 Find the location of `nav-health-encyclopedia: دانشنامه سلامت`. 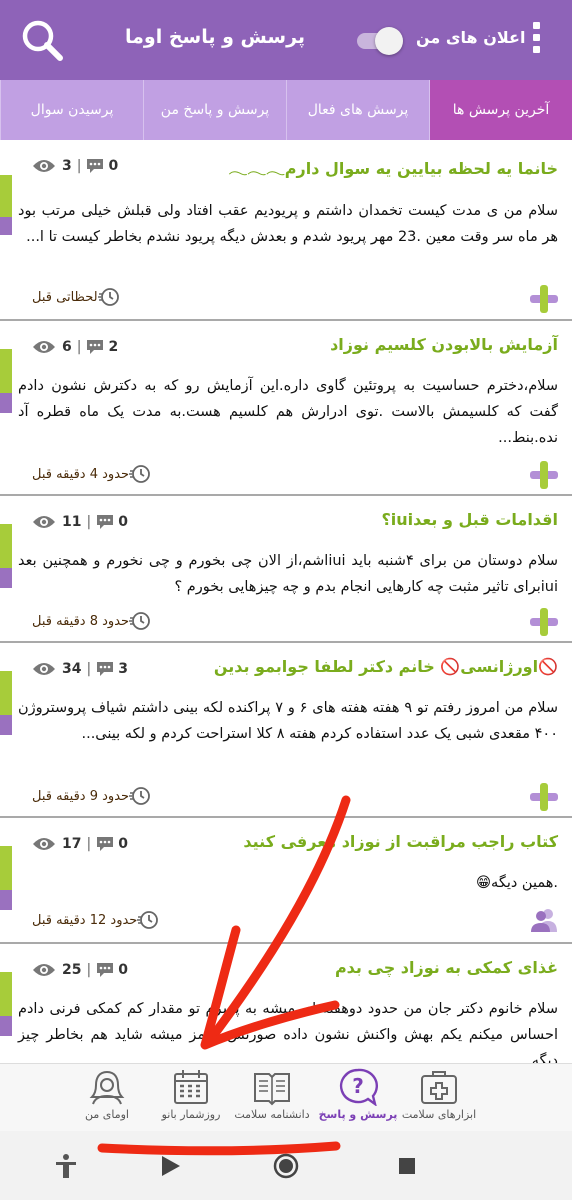

nav-health-encyclopedia: دانشنامه سلامت is located at coordinates (272, 1099).